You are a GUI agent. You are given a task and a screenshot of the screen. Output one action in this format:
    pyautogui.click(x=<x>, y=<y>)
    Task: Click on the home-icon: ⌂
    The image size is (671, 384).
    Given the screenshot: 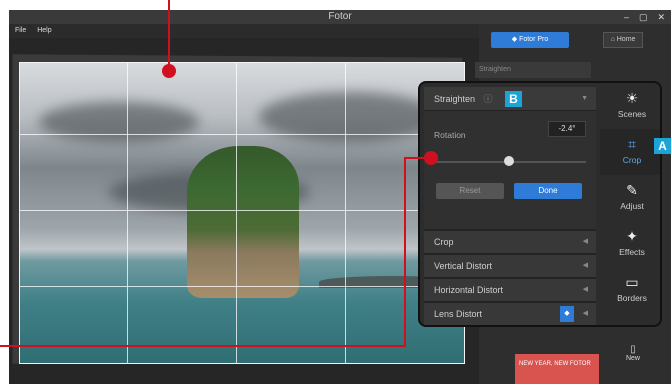 What is the action you would take?
    pyautogui.click(x=612, y=39)
    